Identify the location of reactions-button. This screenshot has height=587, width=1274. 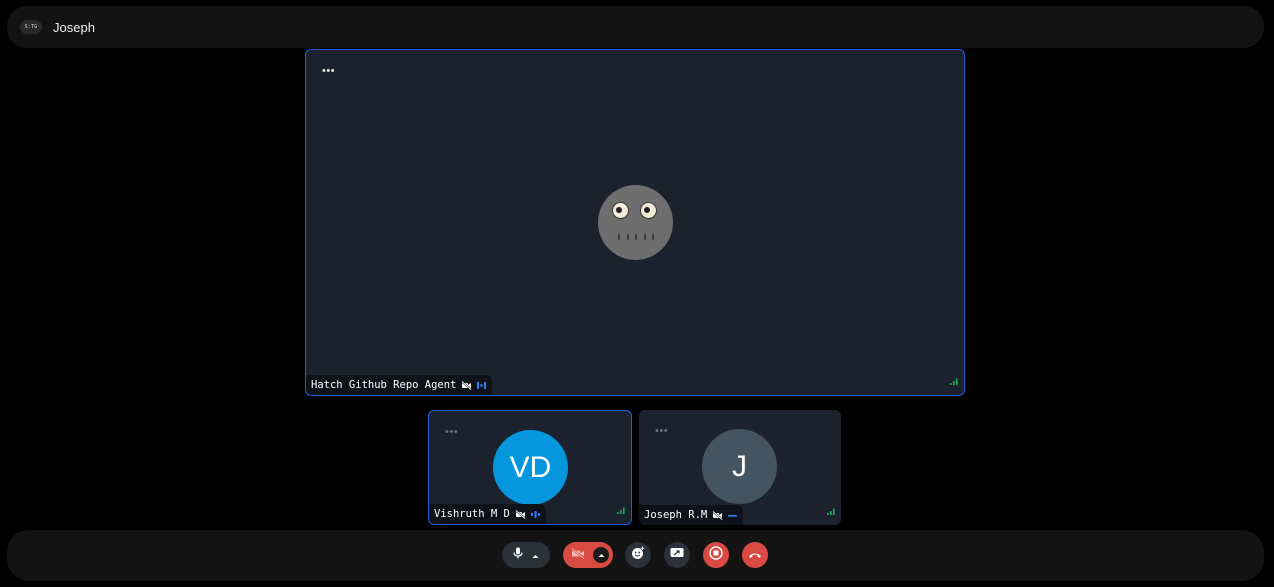
(638, 555).